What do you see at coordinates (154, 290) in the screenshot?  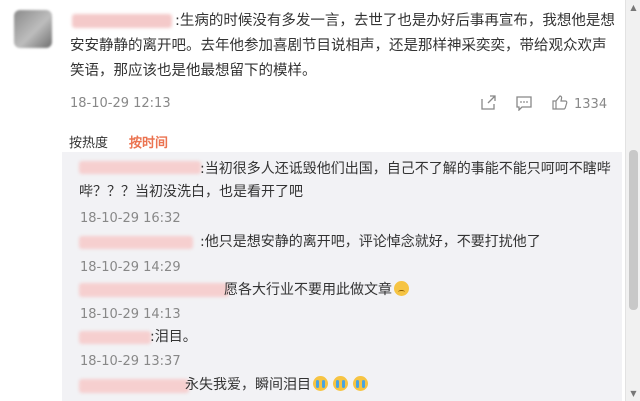 I see `reply-3-username-redacted` at bounding box center [154, 290].